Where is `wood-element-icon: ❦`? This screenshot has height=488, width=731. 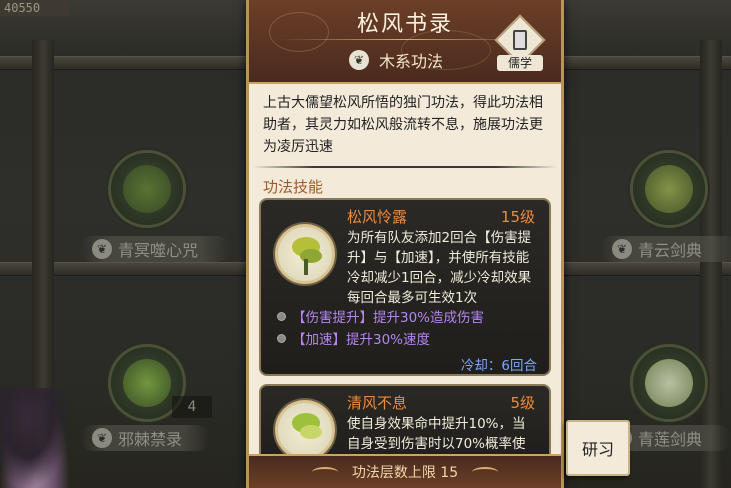
wood-element-icon: ❦ is located at coordinates (359, 60).